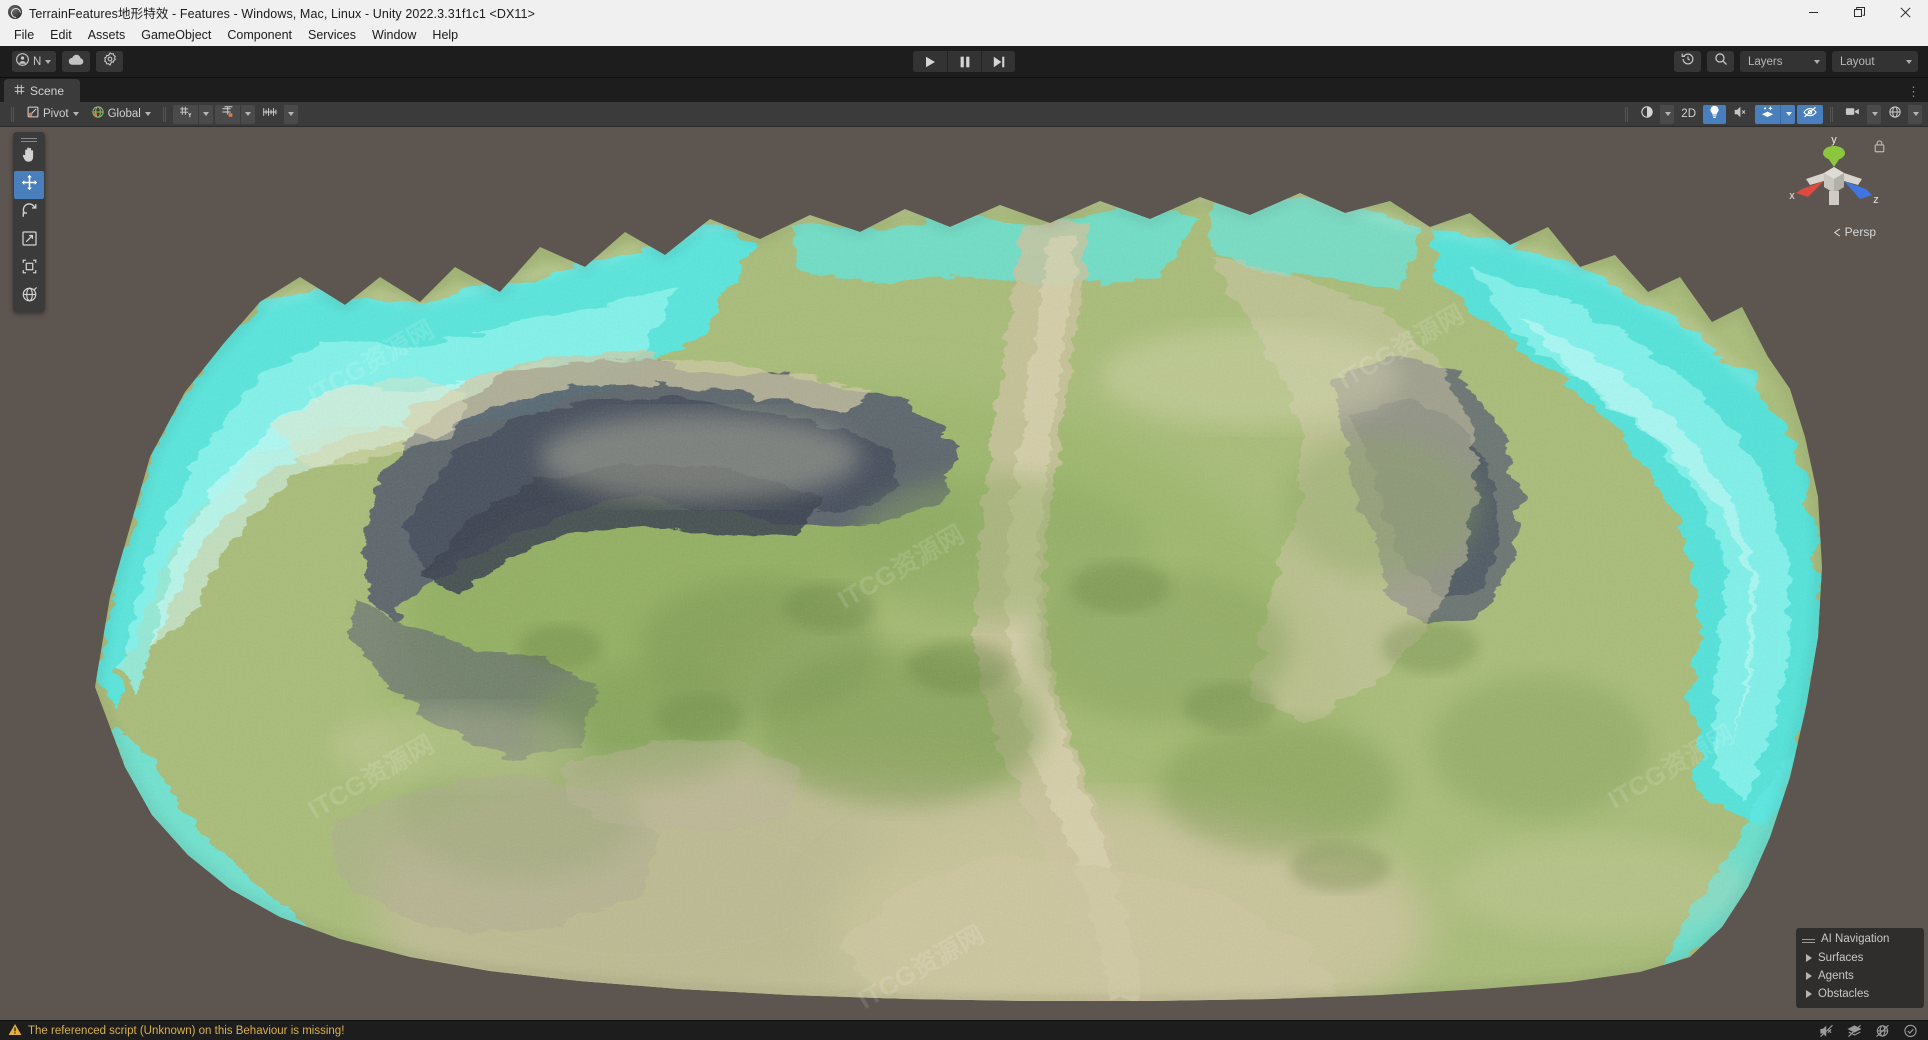  What do you see at coordinates (29, 138) in the screenshot?
I see `palette-drag-handle` at bounding box center [29, 138].